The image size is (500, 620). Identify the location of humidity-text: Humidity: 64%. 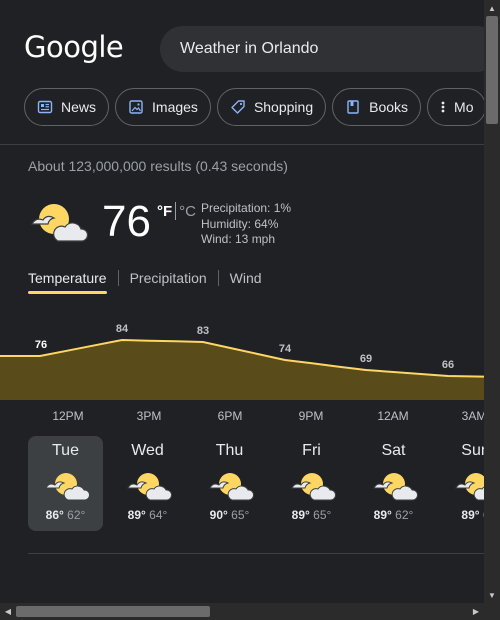
(240, 223).